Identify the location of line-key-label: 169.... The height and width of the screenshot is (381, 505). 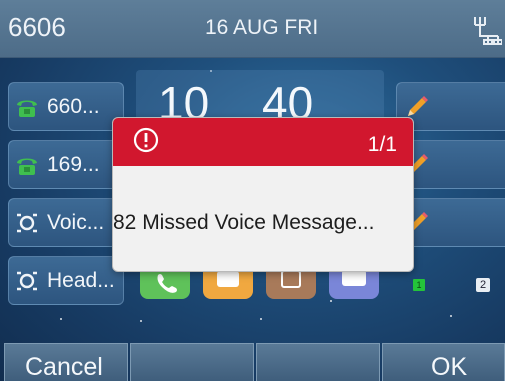
(73, 164).